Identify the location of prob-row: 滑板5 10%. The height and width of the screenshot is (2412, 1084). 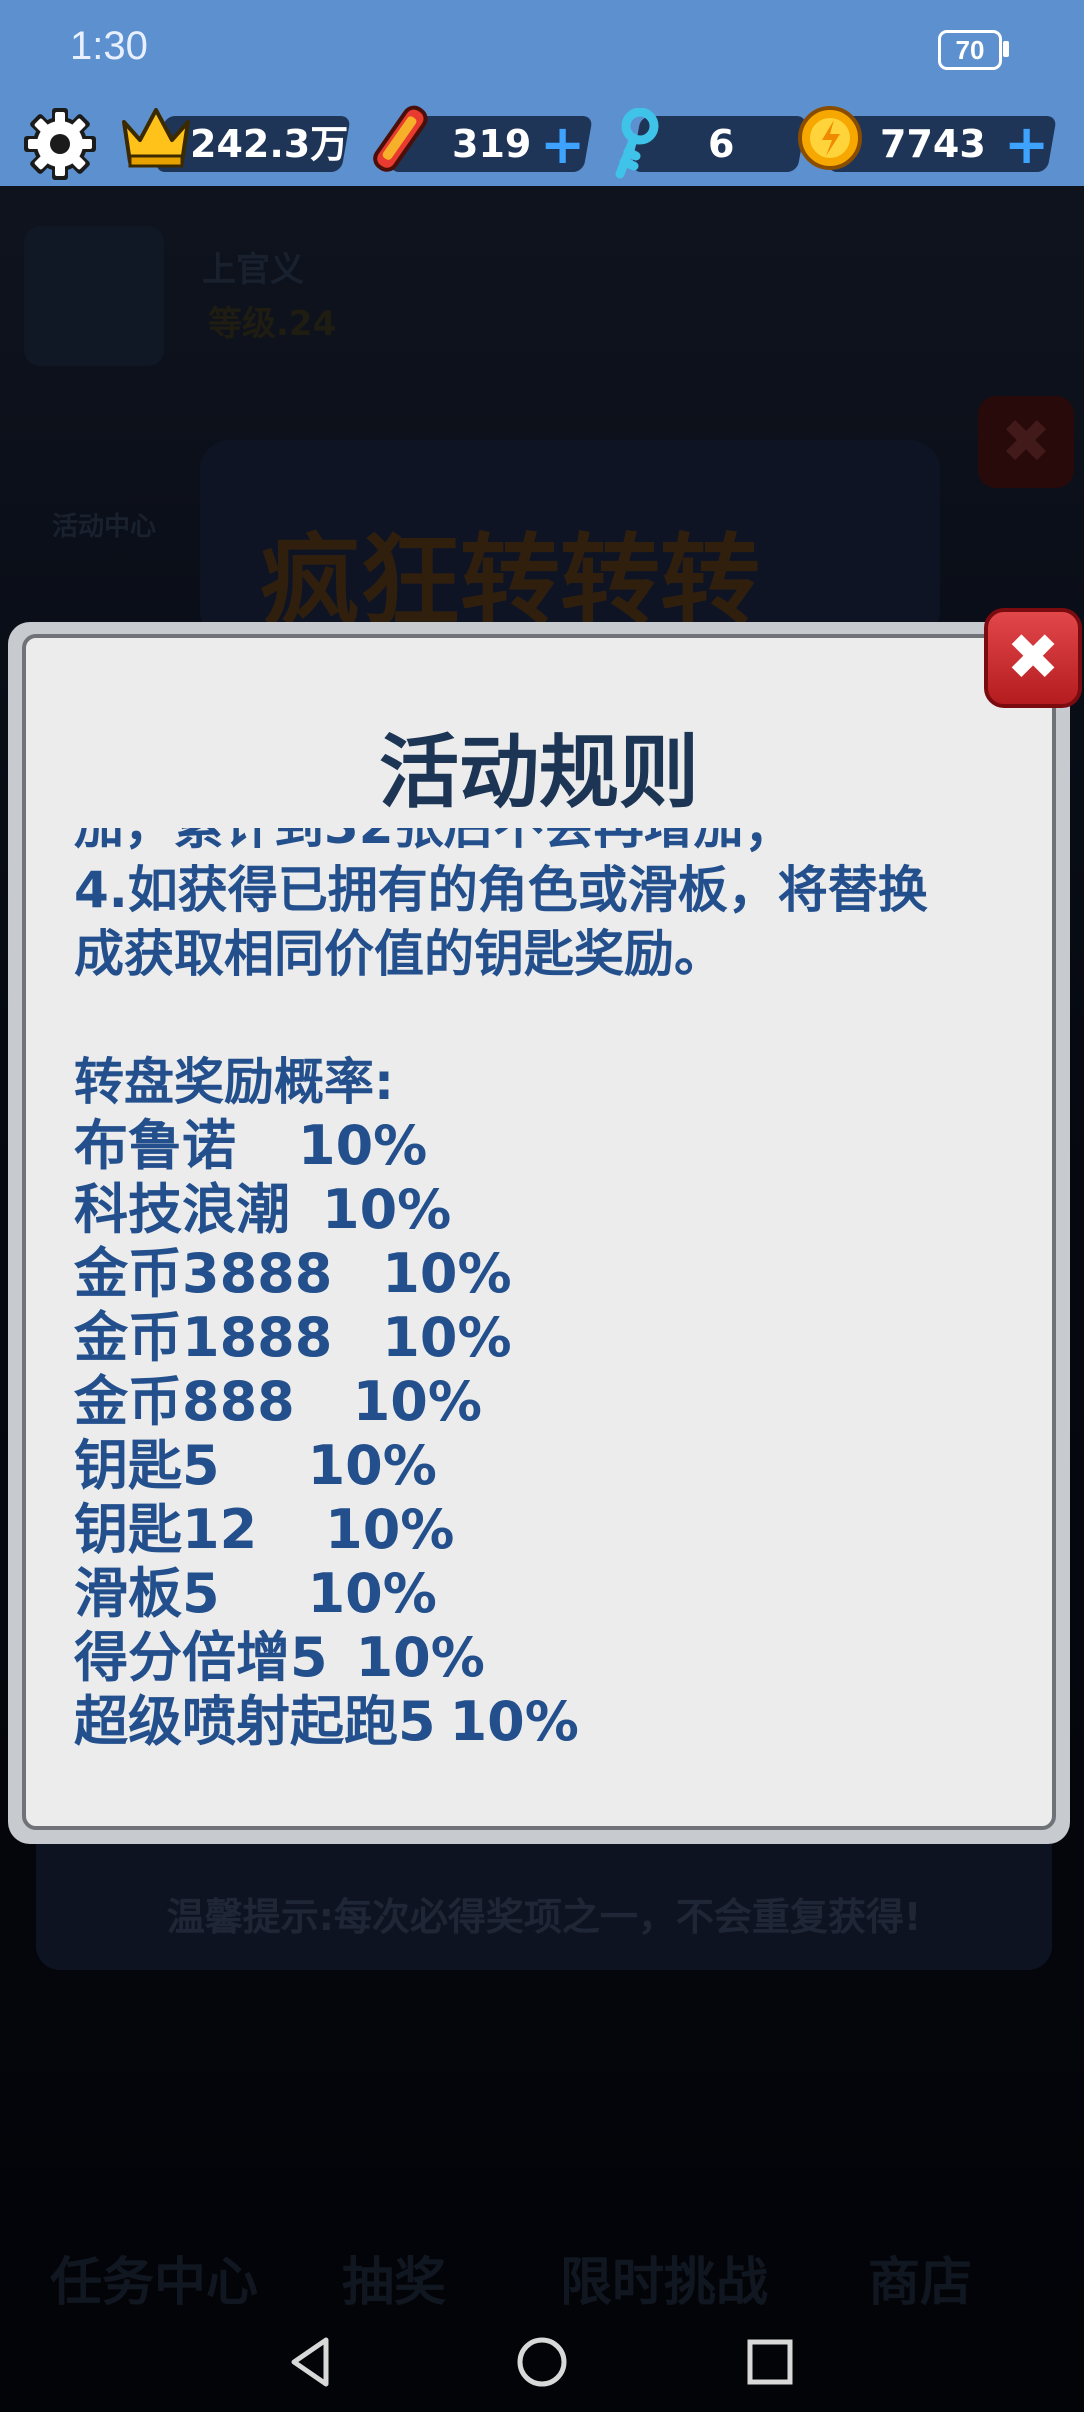
(549, 1594).